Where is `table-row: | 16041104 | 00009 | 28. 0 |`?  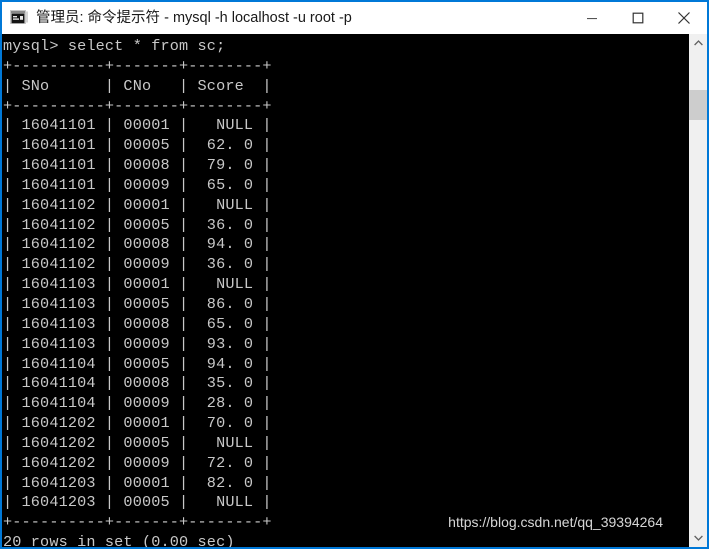
table-row: | 16041104 | 00009 | 28. 0 | is located at coordinates (137, 403).